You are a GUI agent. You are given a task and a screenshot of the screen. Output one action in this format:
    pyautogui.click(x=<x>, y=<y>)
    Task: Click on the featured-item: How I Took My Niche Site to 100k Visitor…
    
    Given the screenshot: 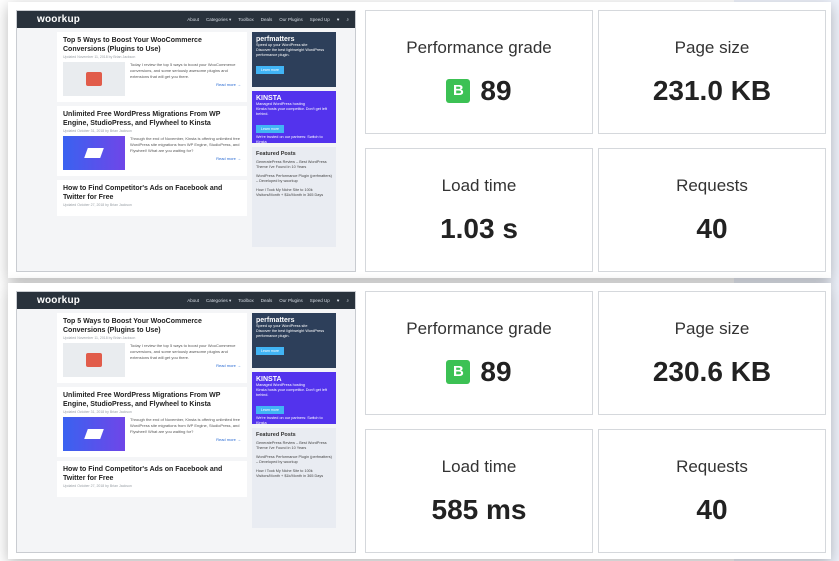 What is the action you would take?
    pyautogui.click(x=290, y=473)
    